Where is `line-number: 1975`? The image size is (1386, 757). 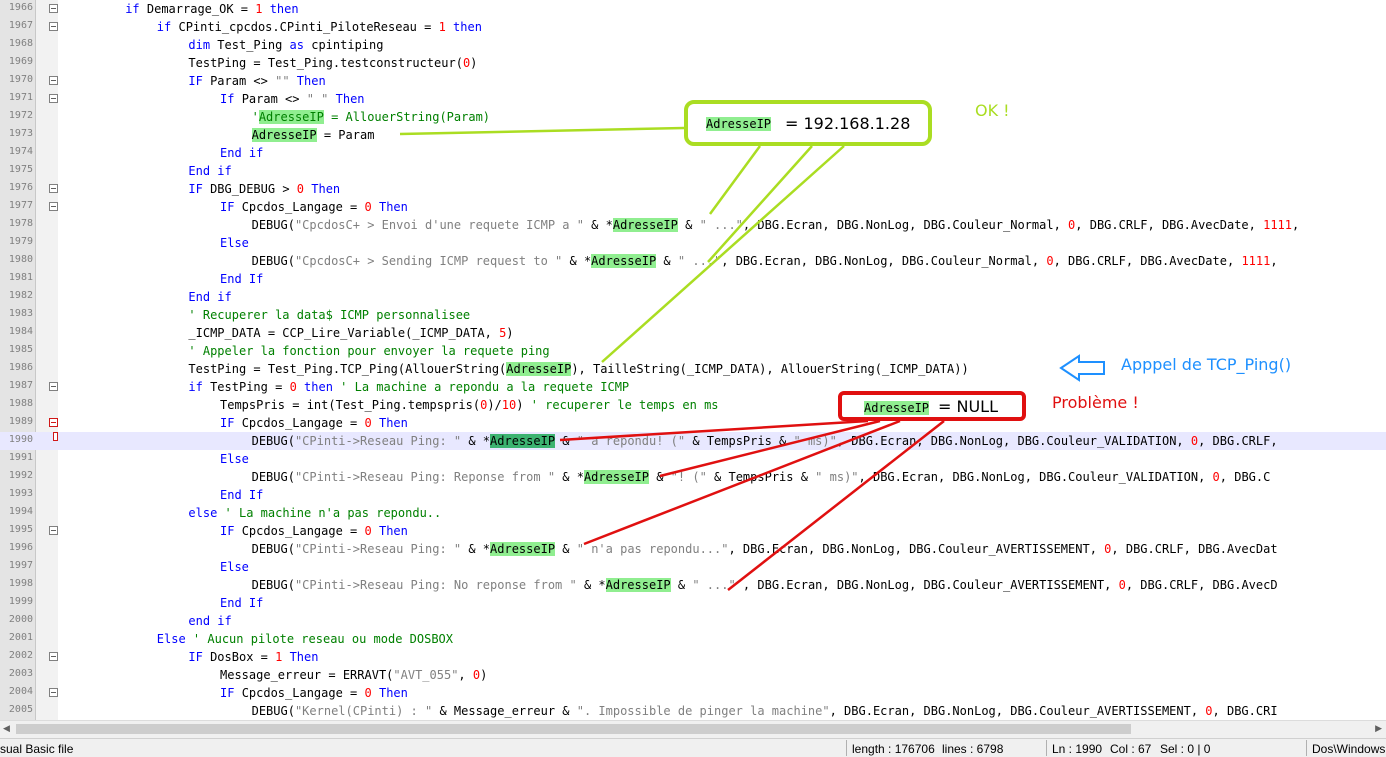 line-number: 1975 is located at coordinates (20, 169).